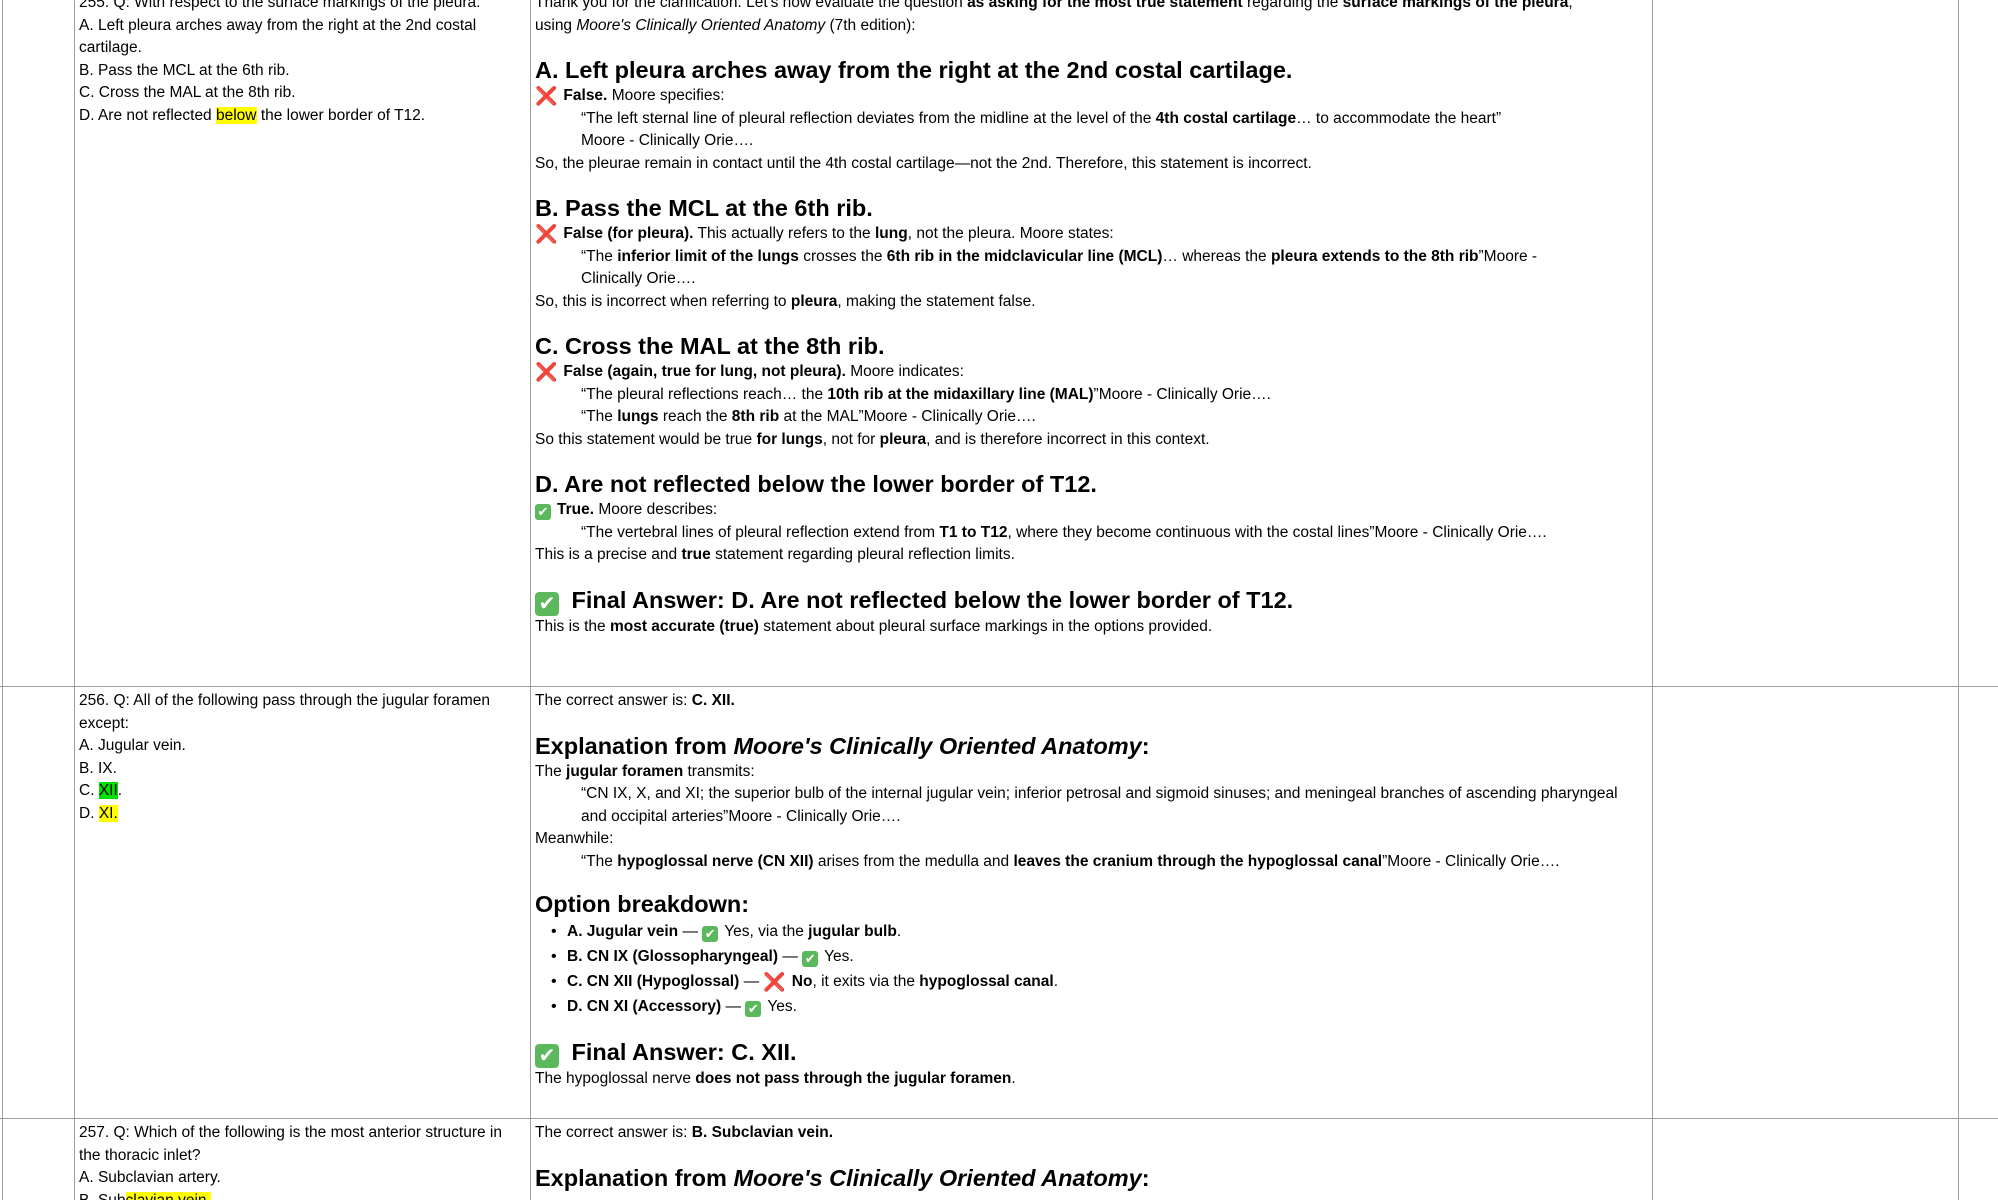  What do you see at coordinates (667, 140) in the screenshot?
I see `citation: Moore - Clinically Orie….` at bounding box center [667, 140].